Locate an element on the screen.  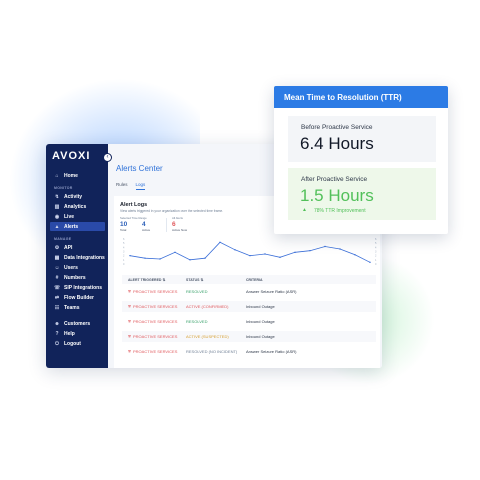
activity-icon: ↯ is located at coordinates (57, 196).